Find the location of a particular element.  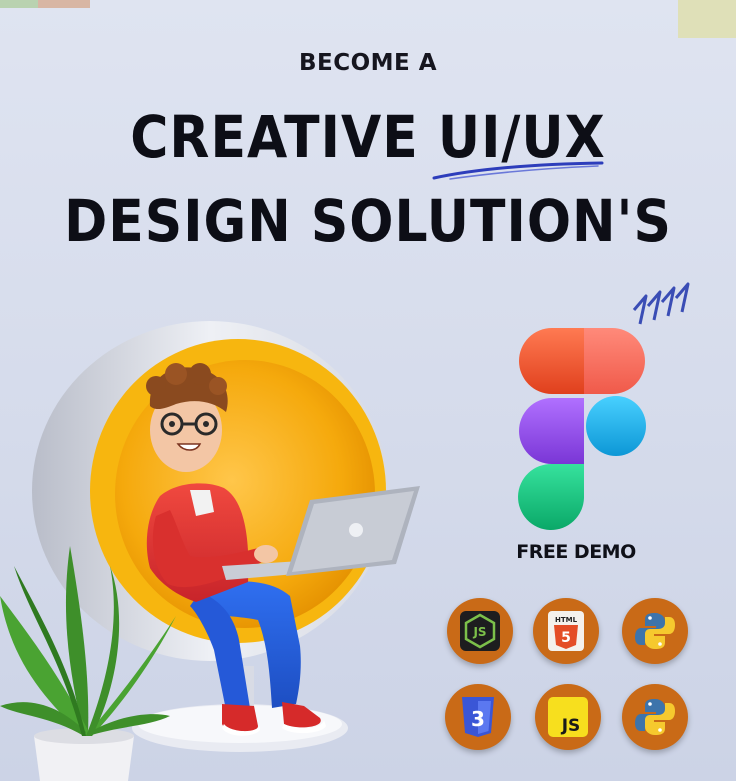

nodejs-label: JS is located at coordinates (479, 632).